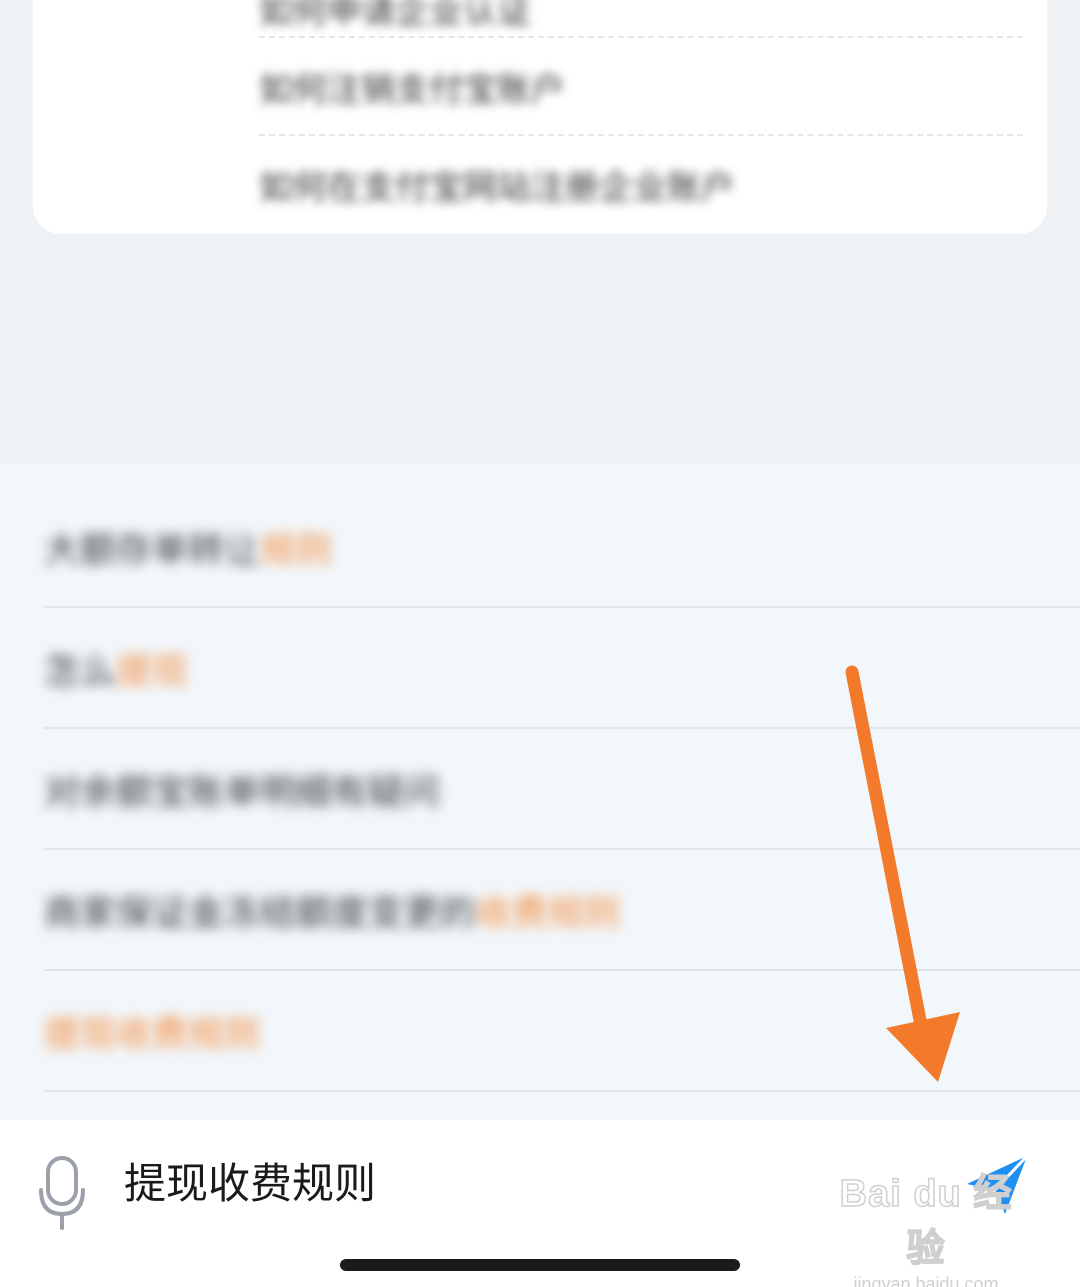  I want to click on suggestion-text: 商家保证金冻结额度变更的, so click(260, 913).